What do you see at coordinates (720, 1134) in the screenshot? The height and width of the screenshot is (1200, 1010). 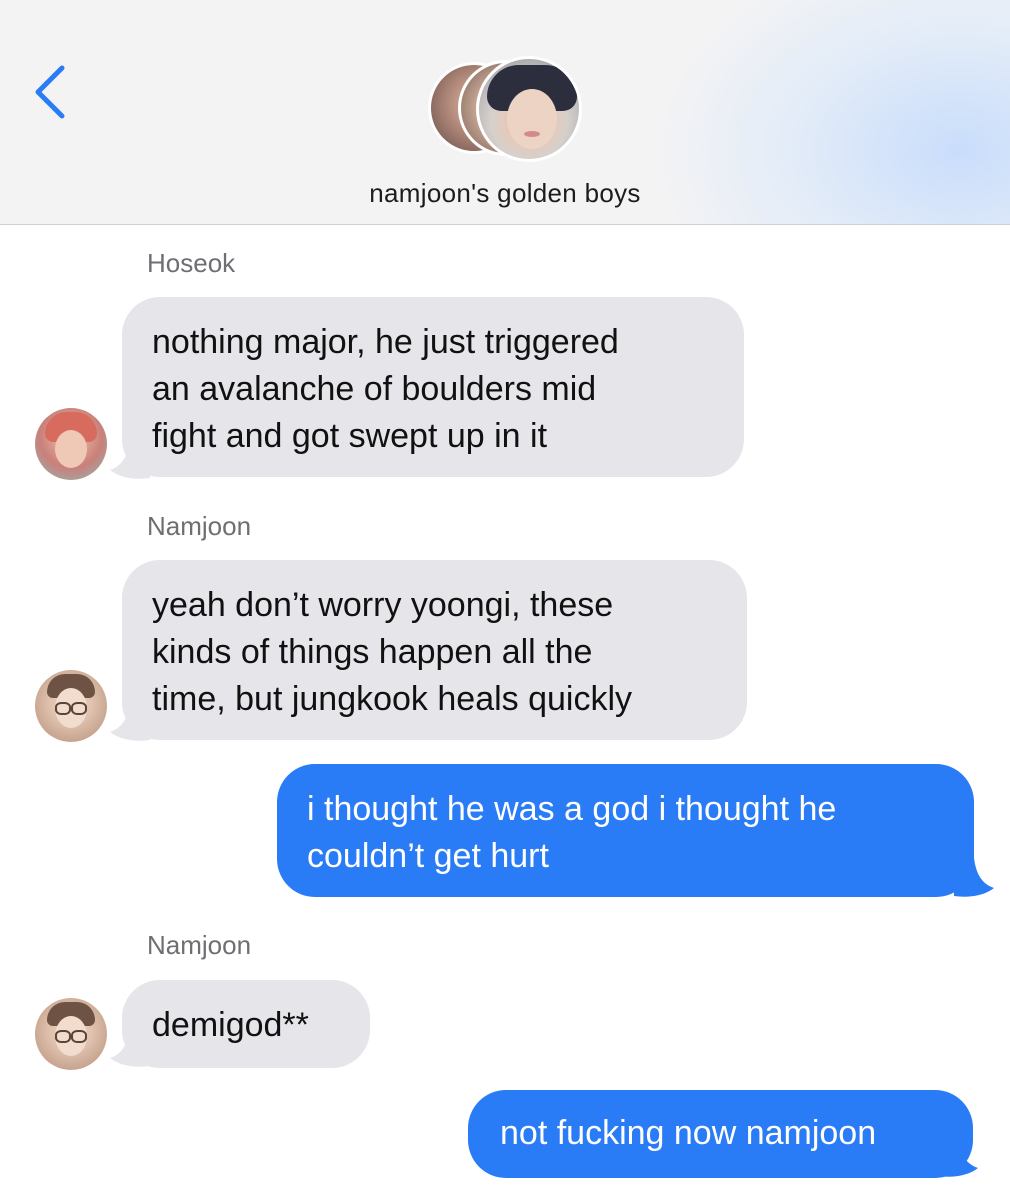 I see `message-bubble: not fucking now namjoon` at bounding box center [720, 1134].